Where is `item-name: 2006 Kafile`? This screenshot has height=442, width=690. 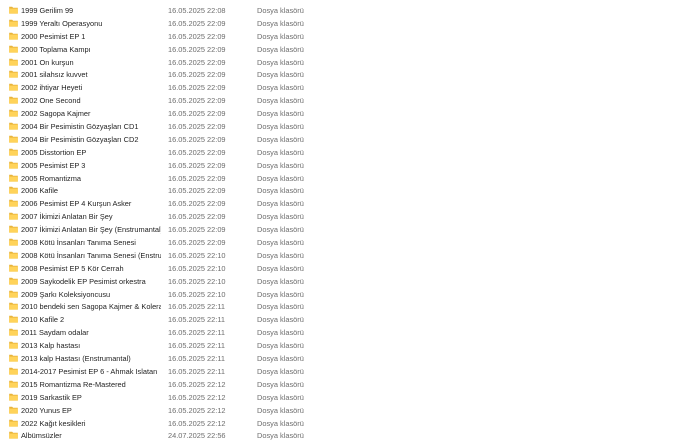 item-name: 2006 Kafile is located at coordinates (39, 191).